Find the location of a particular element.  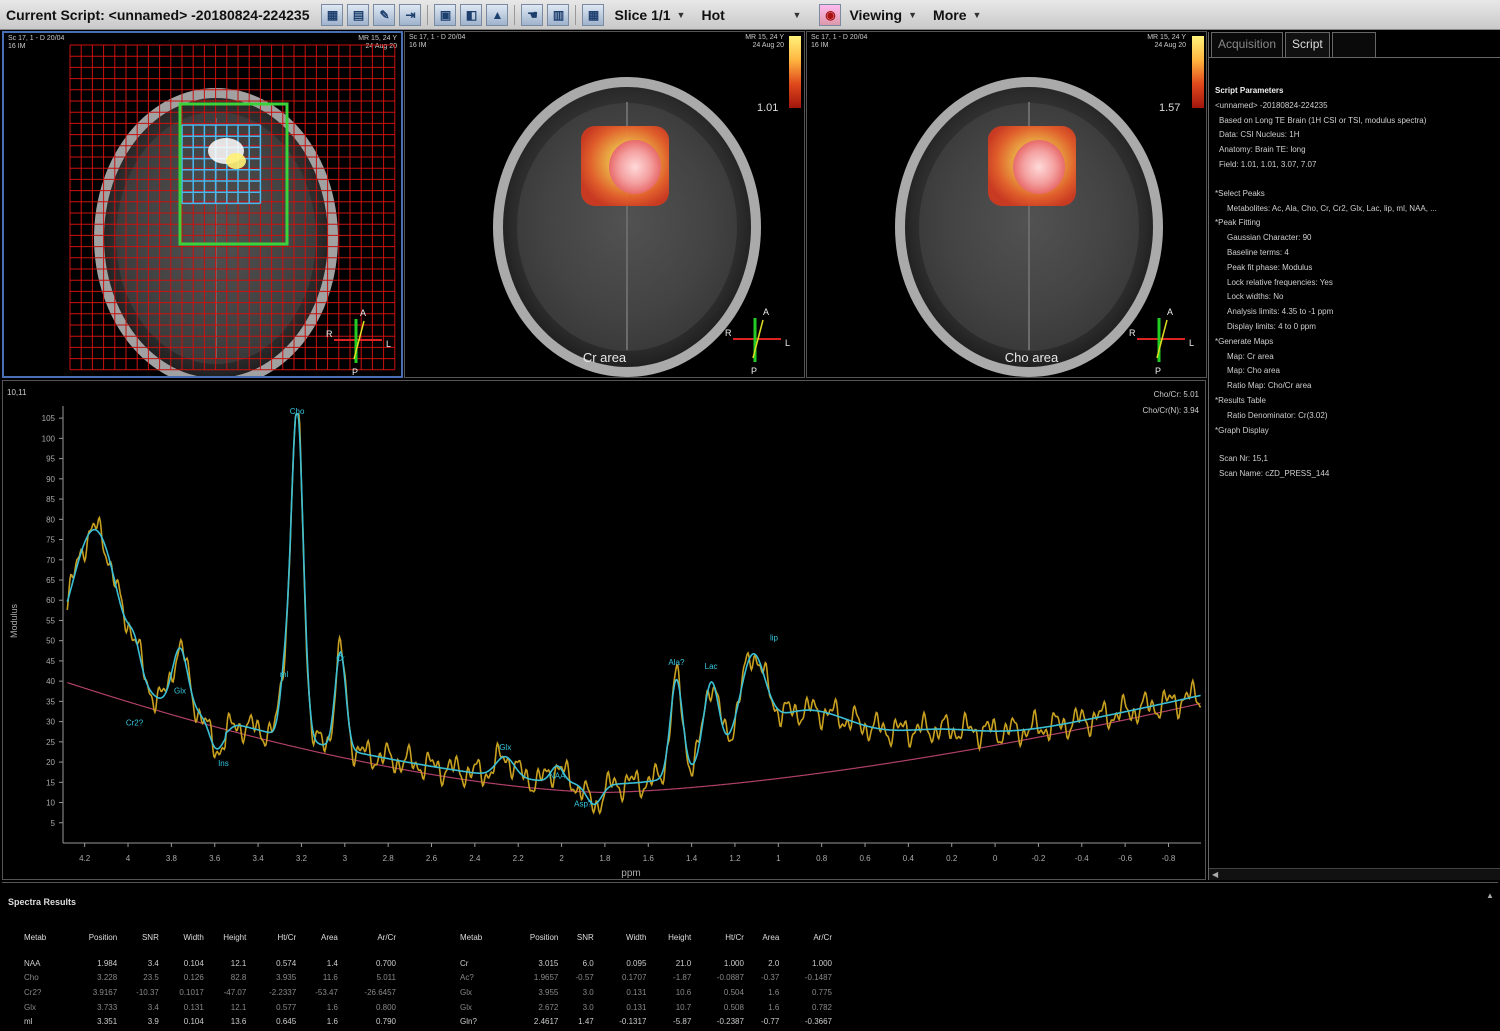

x-tick-label: 0.8 is located at coordinates (822, 858).